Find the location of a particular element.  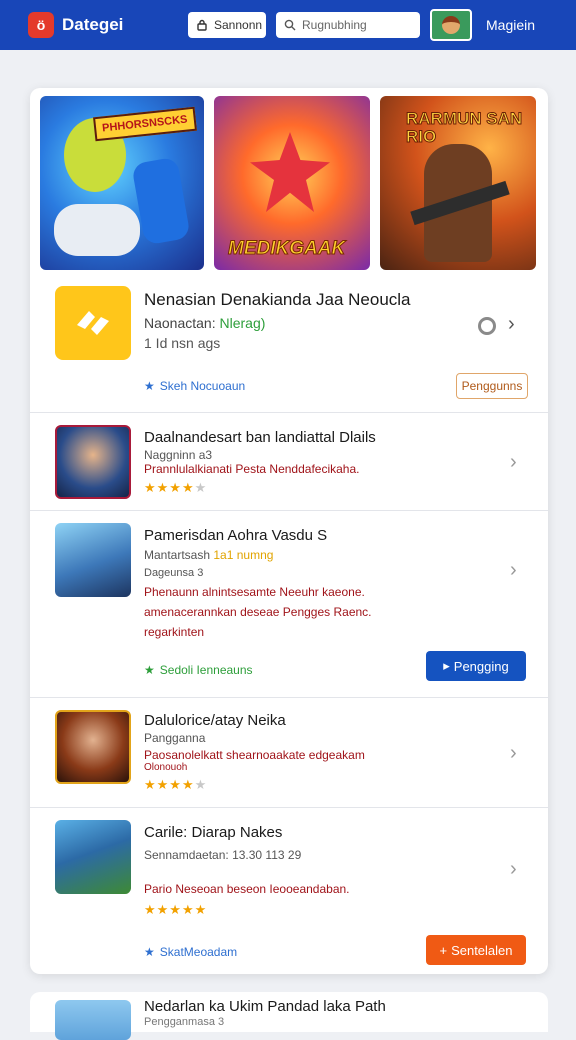

banner-item: MEDIKGAAK is located at coordinates (292, 183).